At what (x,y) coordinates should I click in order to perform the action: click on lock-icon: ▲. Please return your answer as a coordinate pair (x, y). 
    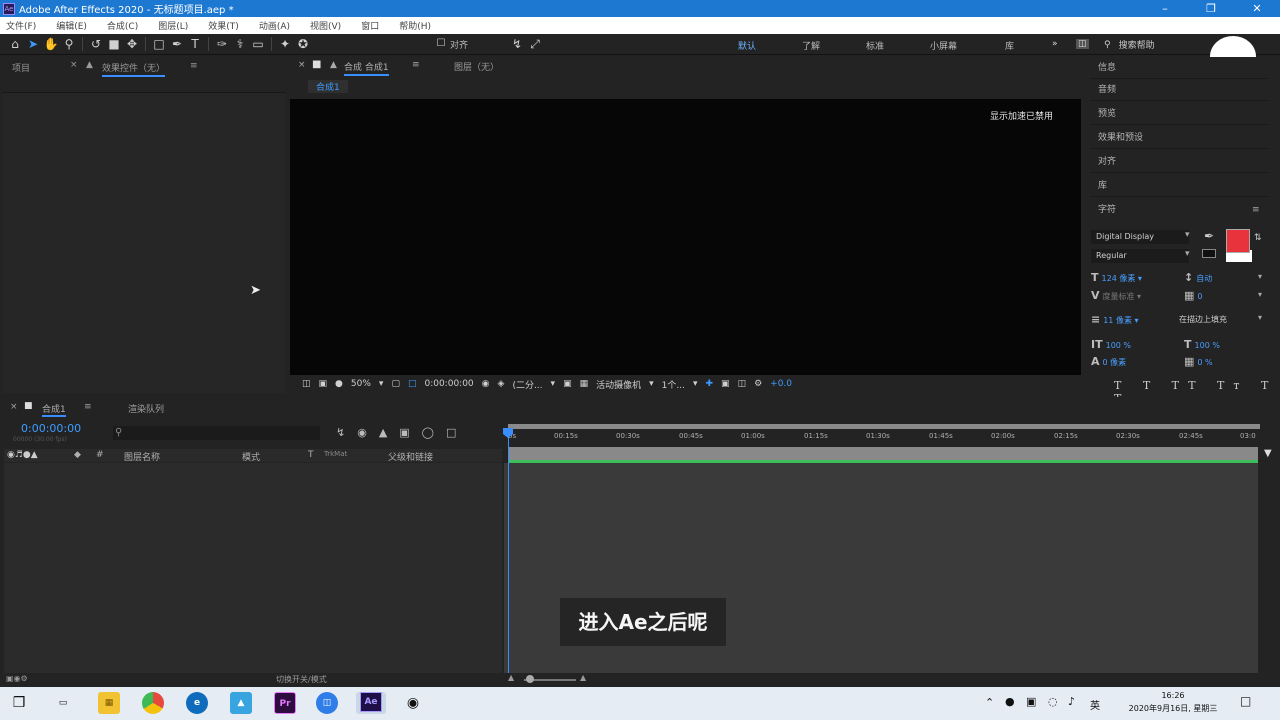
    Looking at the image, I should click on (333, 65).